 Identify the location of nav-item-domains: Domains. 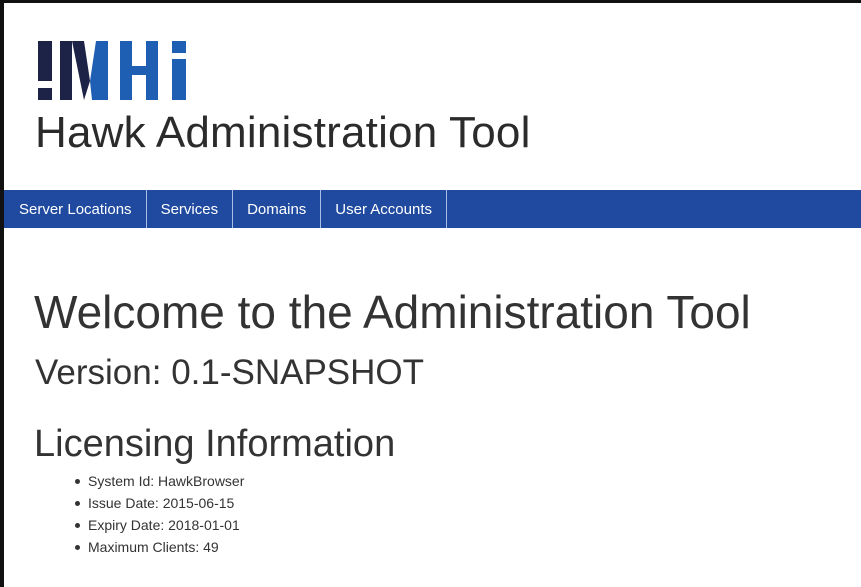
(277, 209).